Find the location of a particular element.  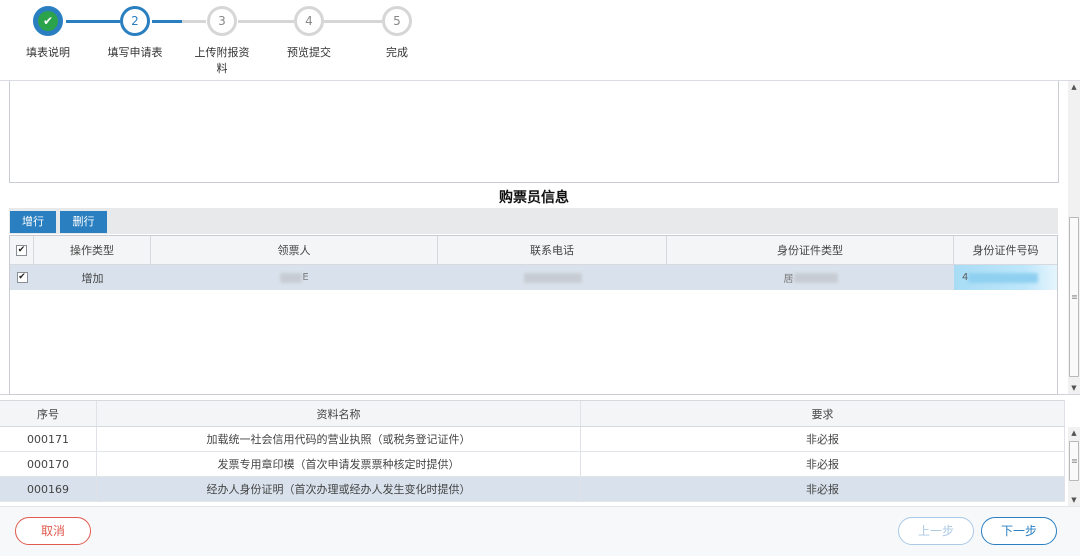

add-row-button: 增行 is located at coordinates (33, 222).